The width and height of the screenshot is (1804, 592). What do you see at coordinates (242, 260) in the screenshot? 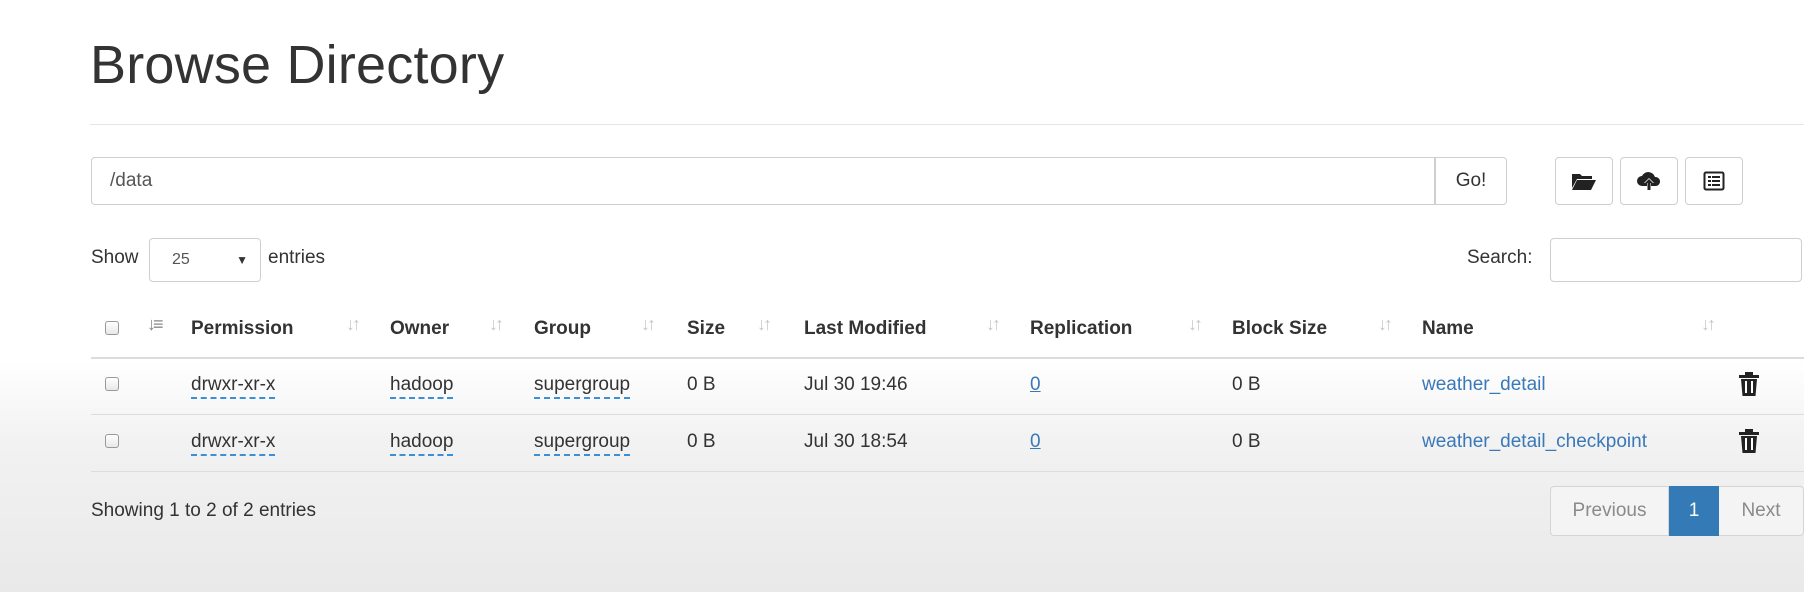
I see `caret-down-icon: ▼` at bounding box center [242, 260].